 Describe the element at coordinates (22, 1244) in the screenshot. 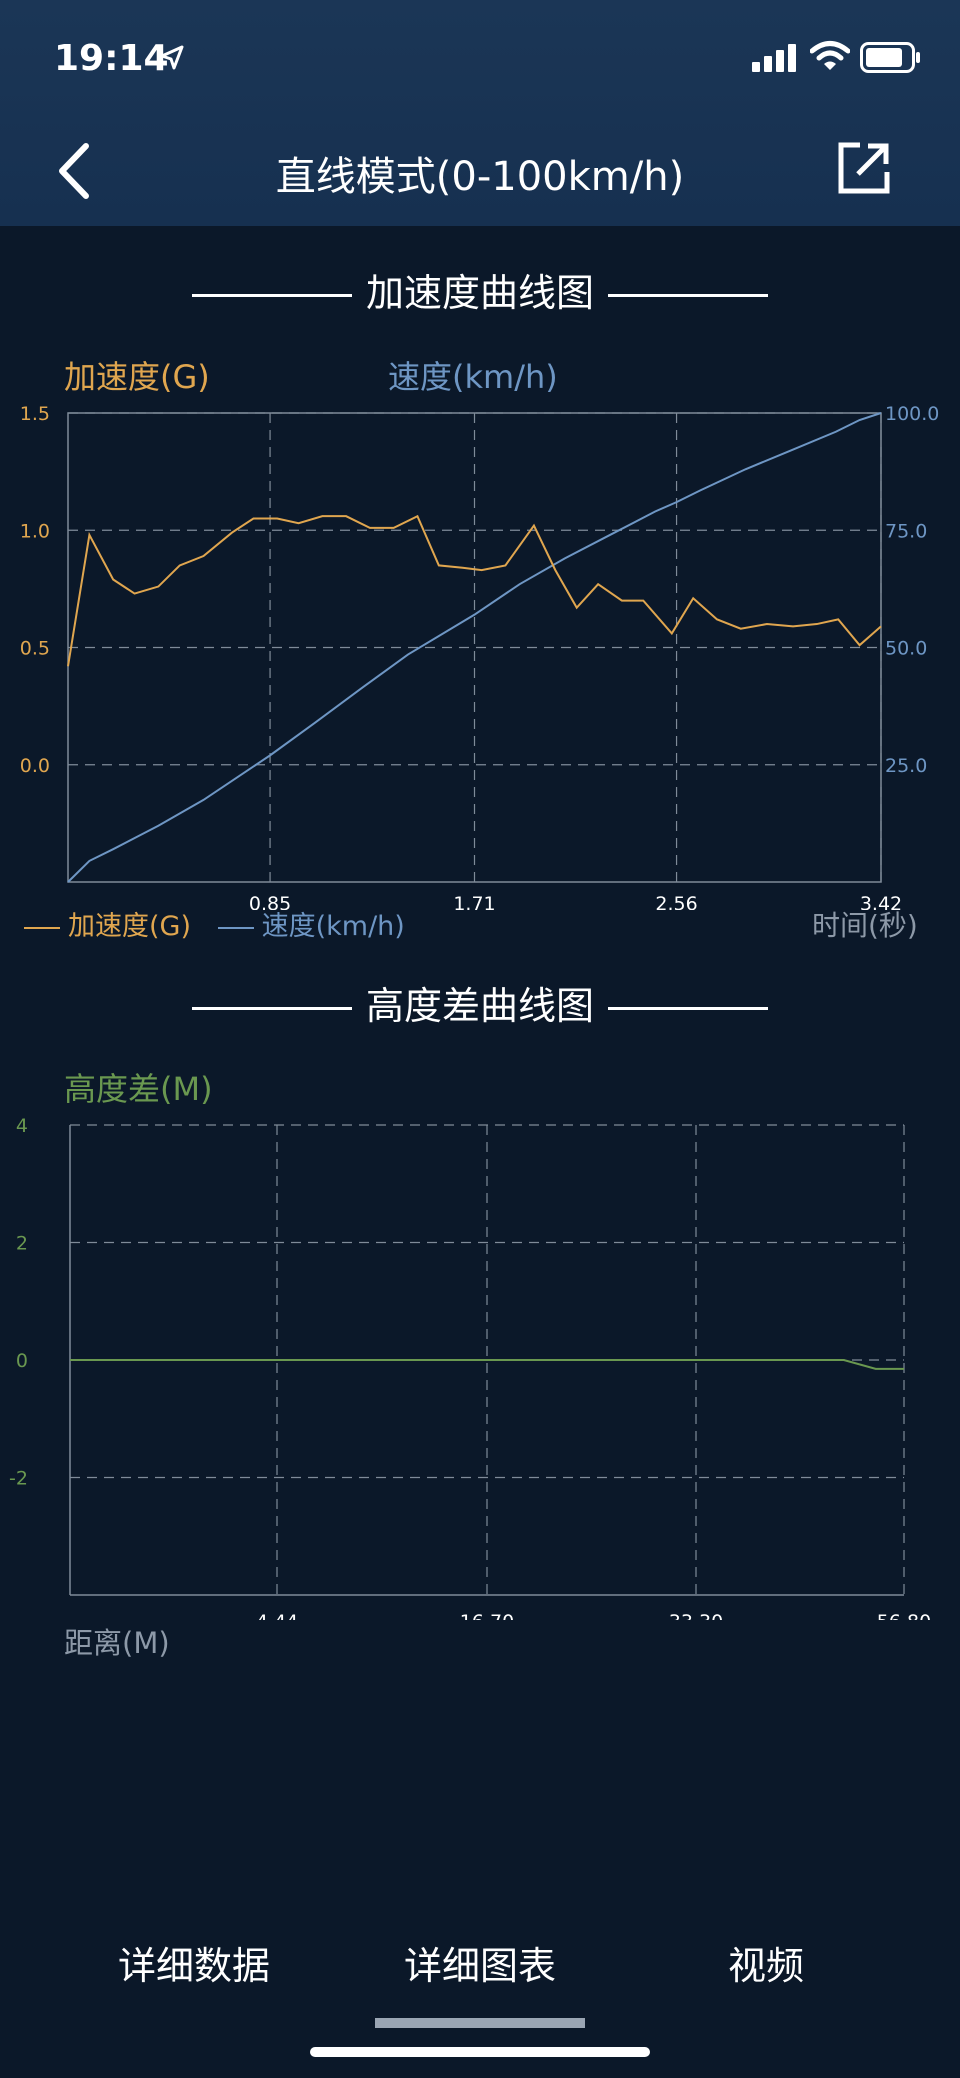

I see `height-y-tick-label: 2` at that location.